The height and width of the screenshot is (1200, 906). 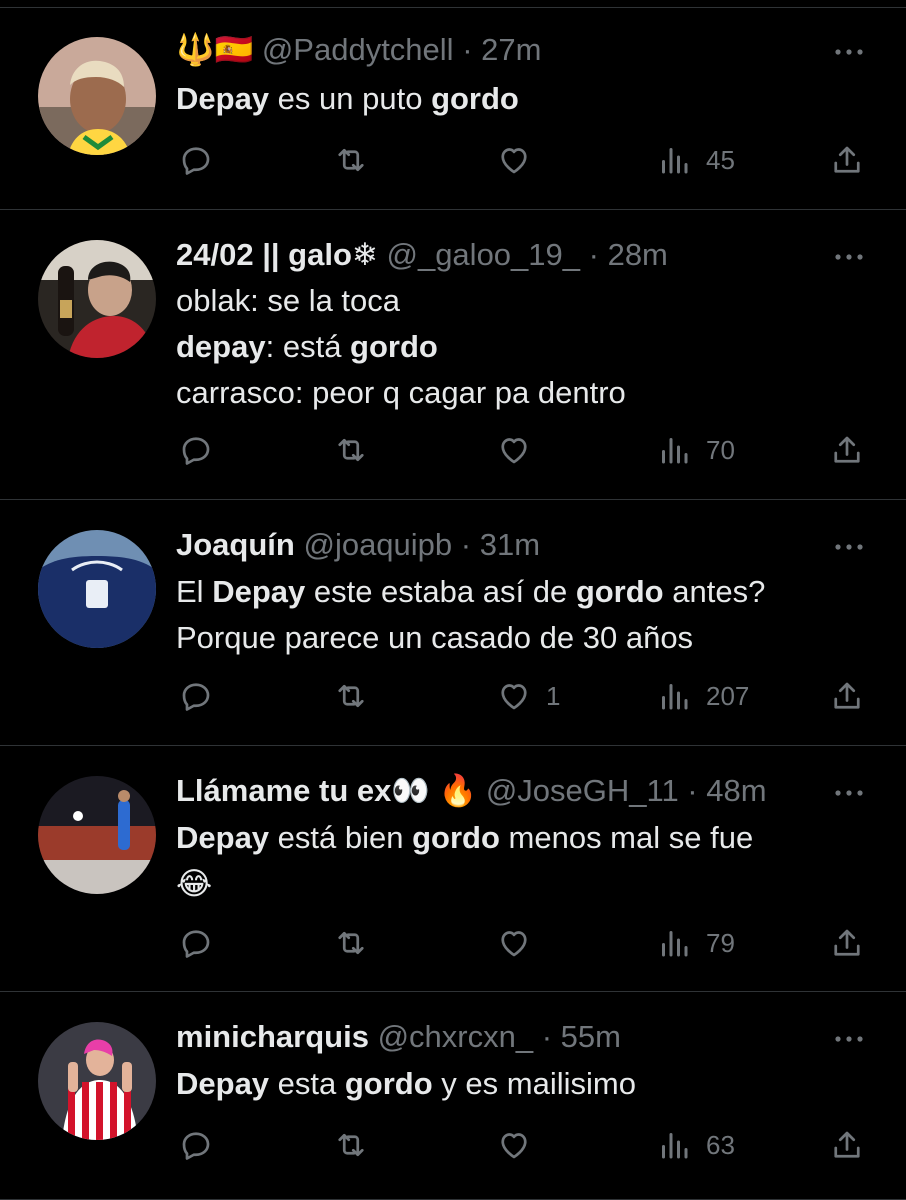 I want to click on text-segment: El, so click(x=194, y=591).